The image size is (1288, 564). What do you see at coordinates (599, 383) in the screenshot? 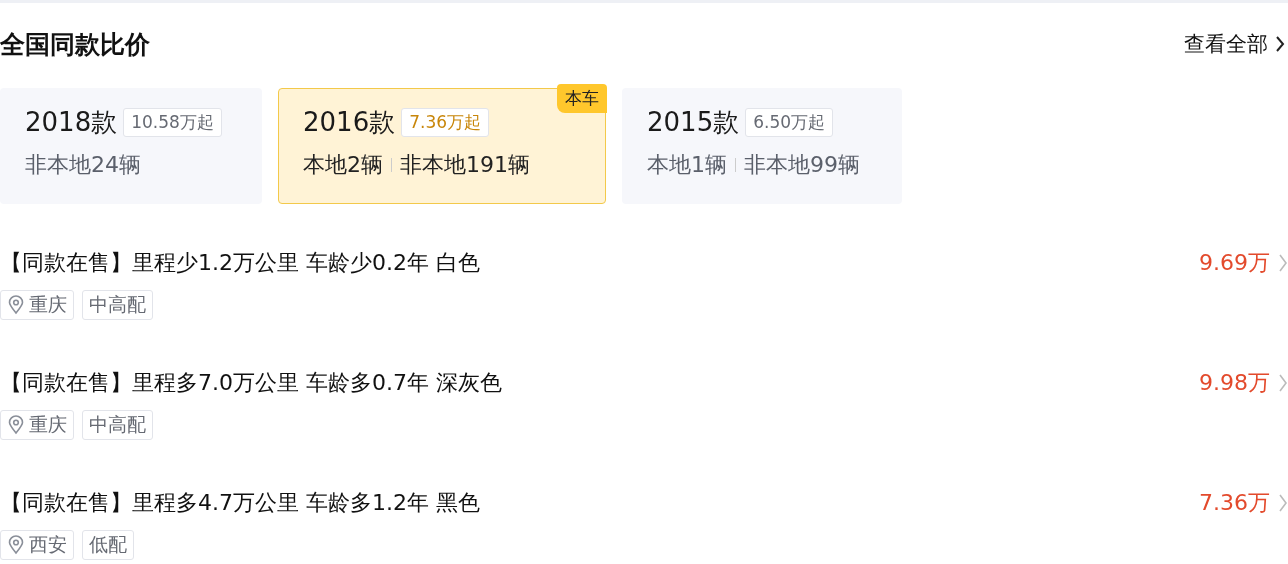
I see `listing-title: 【同款在售】里程多7.0万公里 车龄多0.7年 深灰色` at bounding box center [599, 383].